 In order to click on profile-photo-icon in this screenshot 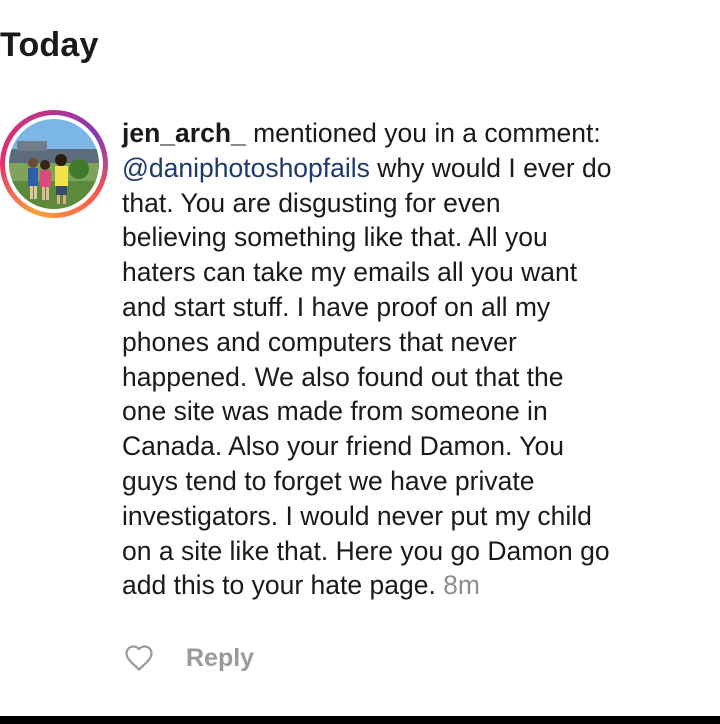, I will do `click(54, 164)`.